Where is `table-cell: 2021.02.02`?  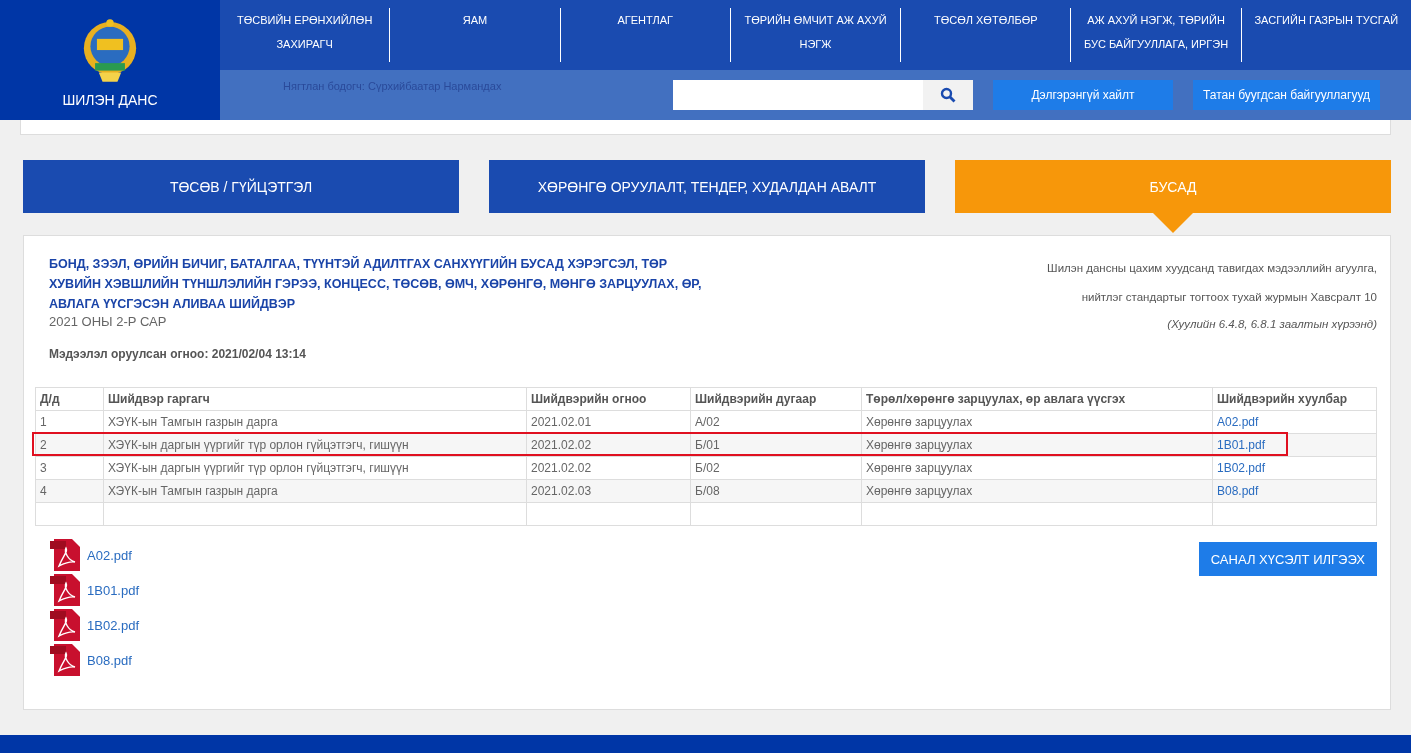
table-cell: 2021.02.02 is located at coordinates (608, 468).